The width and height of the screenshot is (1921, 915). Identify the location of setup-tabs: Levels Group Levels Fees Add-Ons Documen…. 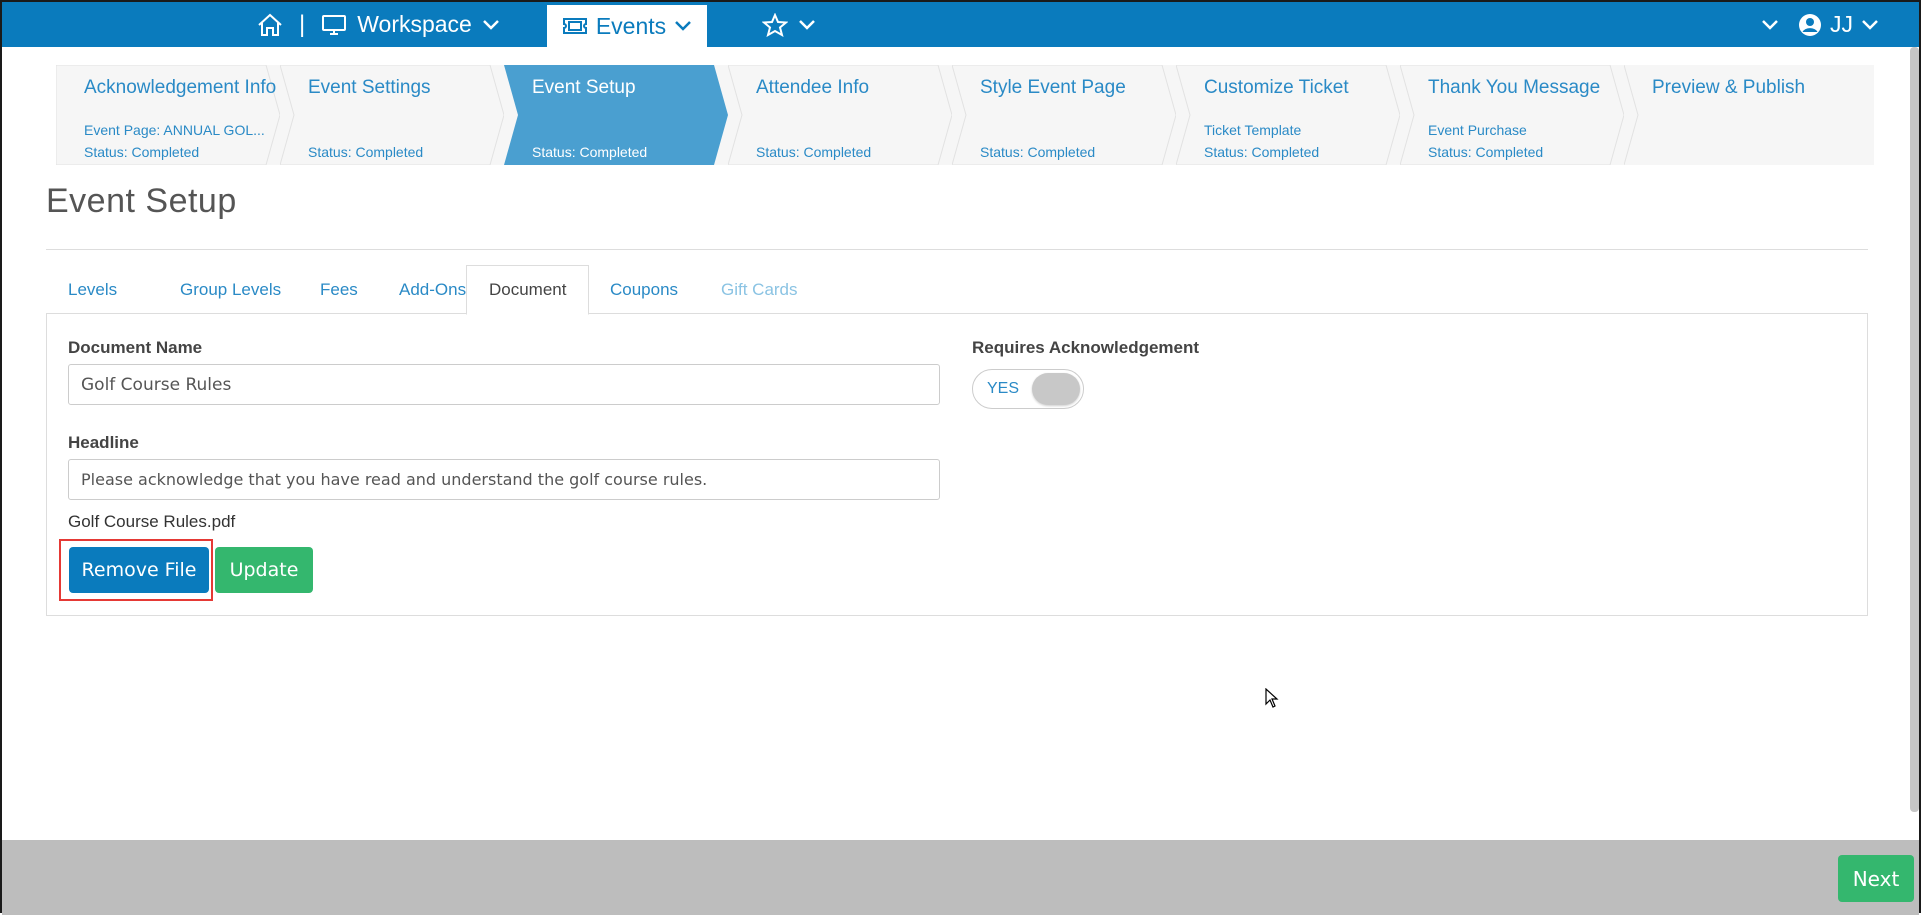
(957, 290).